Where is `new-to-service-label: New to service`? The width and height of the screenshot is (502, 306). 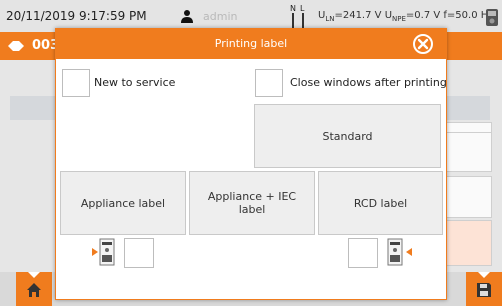
new-to-service-label: New to service is located at coordinates (135, 82).